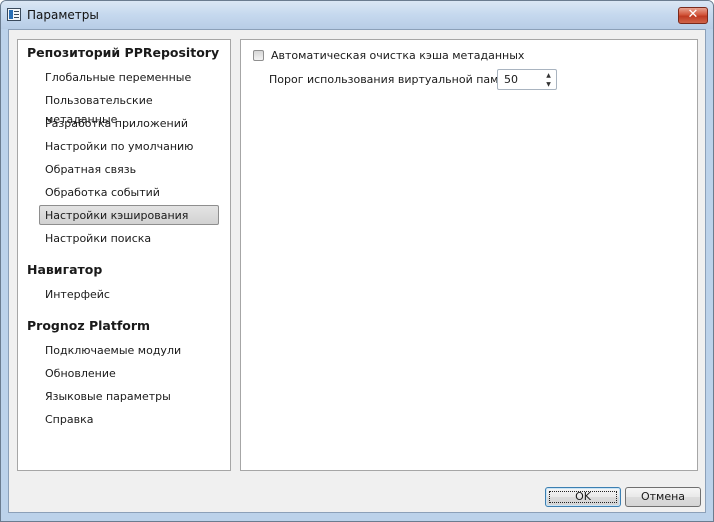  I want to click on auto-clear-cache-checkbox, so click(258, 55).